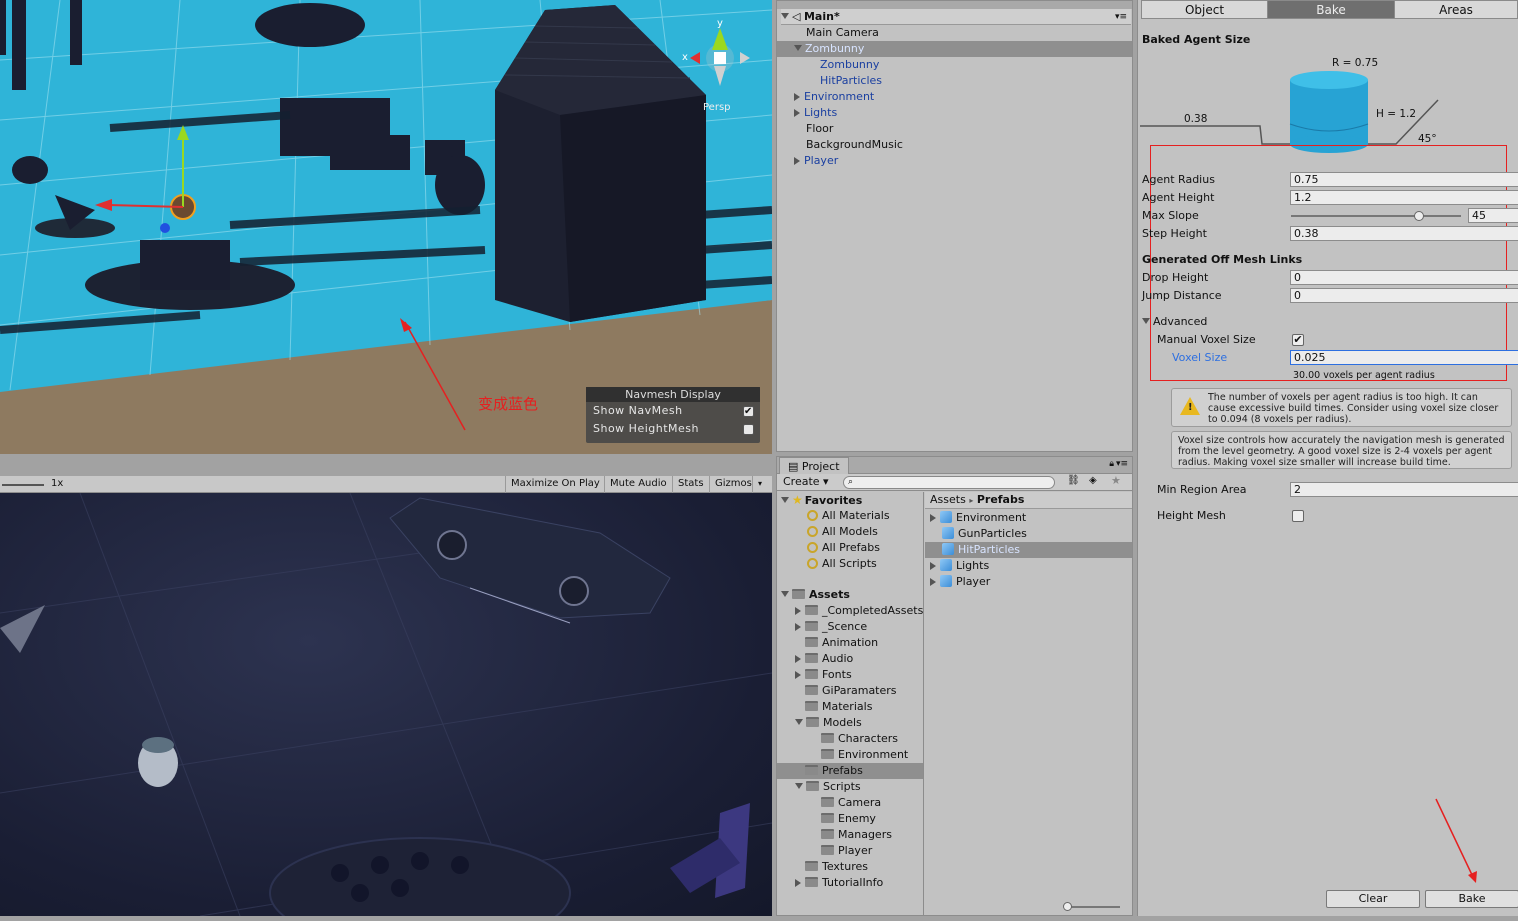 This screenshot has height=921, width=1518. What do you see at coordinates (824, 659) in the screenshot?
I see `folder-audio: Audio` at bounding box center [824, 659].